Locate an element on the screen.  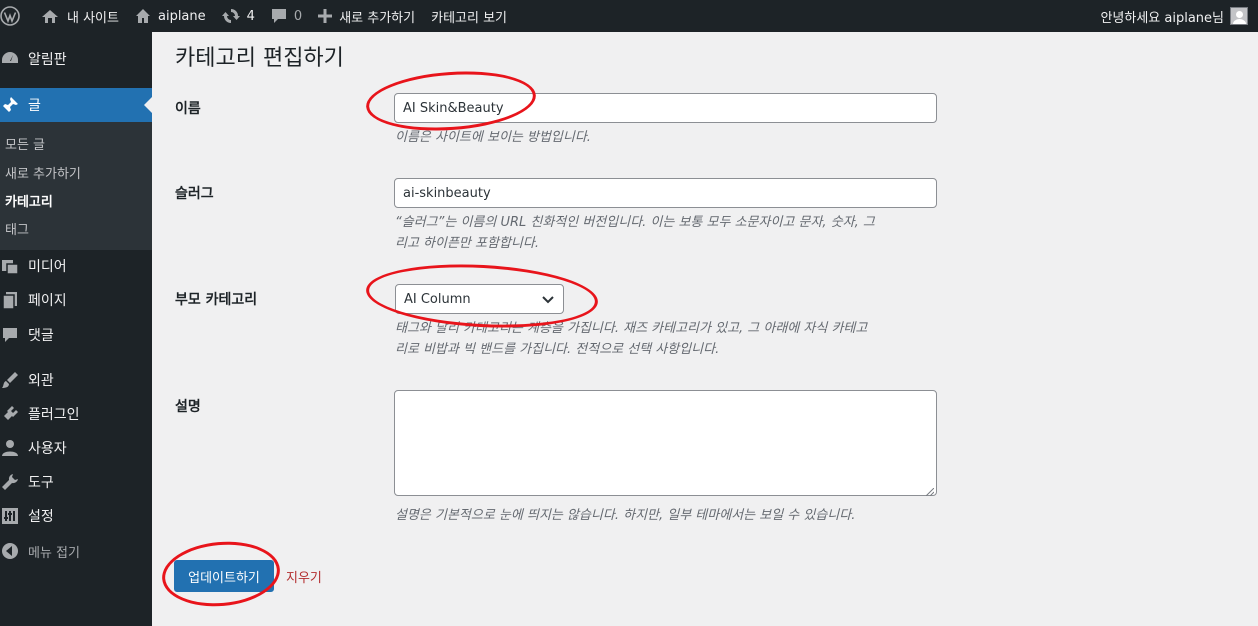
wordpress-logo-icon is located at coordinates (10, 16).